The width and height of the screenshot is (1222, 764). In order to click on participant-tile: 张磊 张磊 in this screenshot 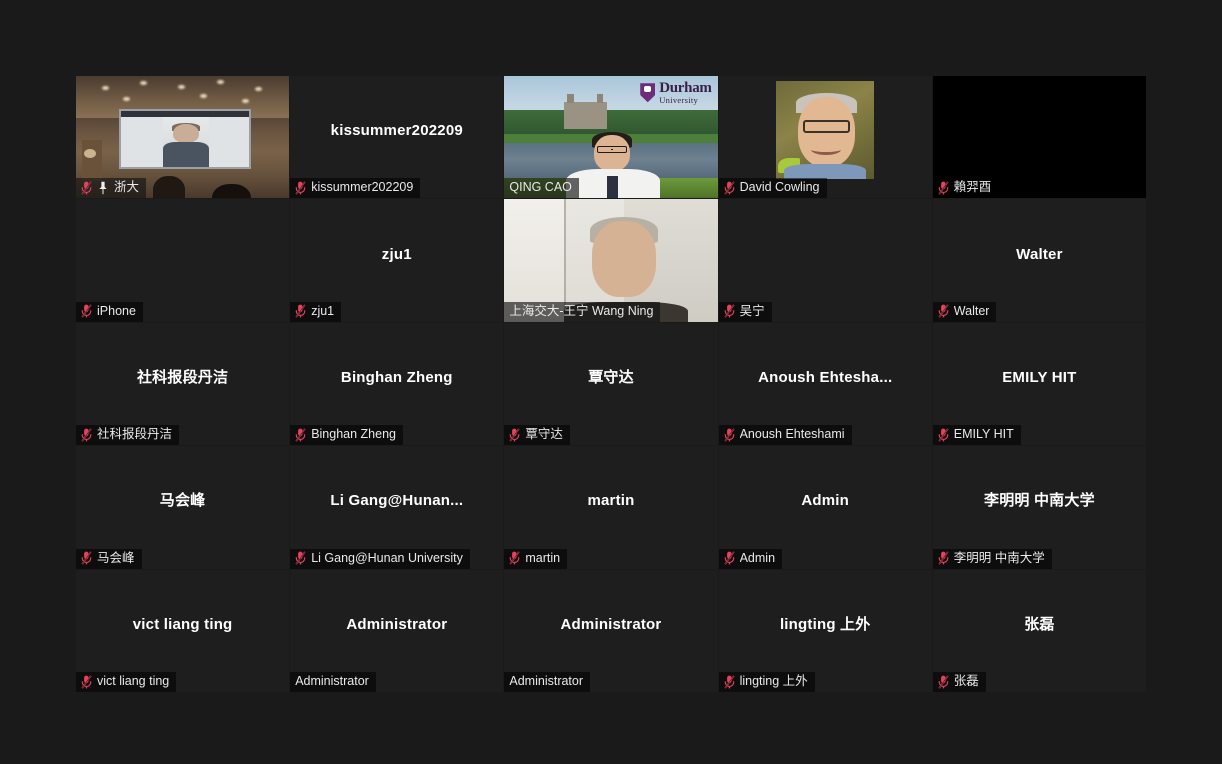, I will do `click(1039, 630)`.